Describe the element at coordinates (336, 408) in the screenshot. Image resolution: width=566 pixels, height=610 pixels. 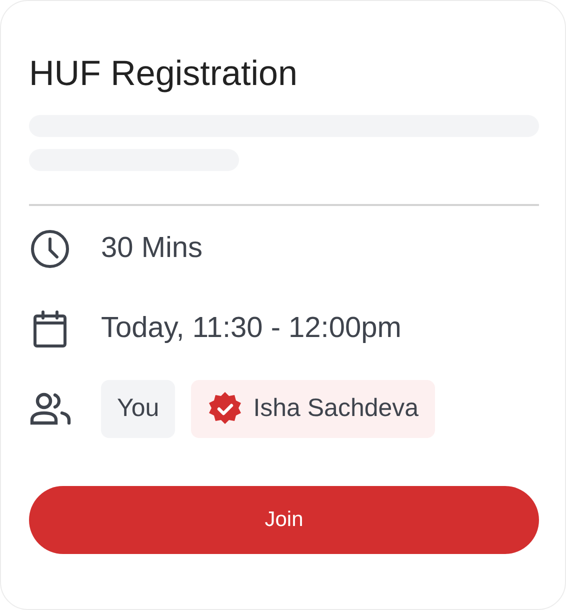
I see `participant-name: Isha Sachdeva` at that location.